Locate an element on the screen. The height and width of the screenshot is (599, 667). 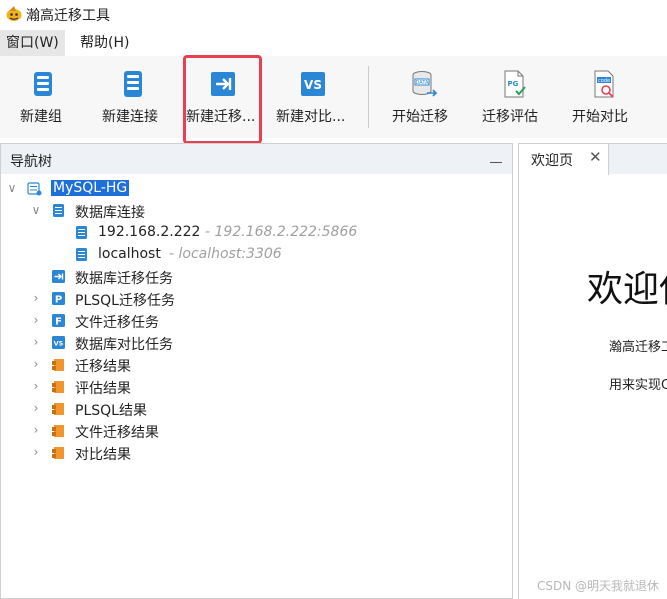
title-bar: 瀚高迁移工具 is located at coordinates (333, 14).